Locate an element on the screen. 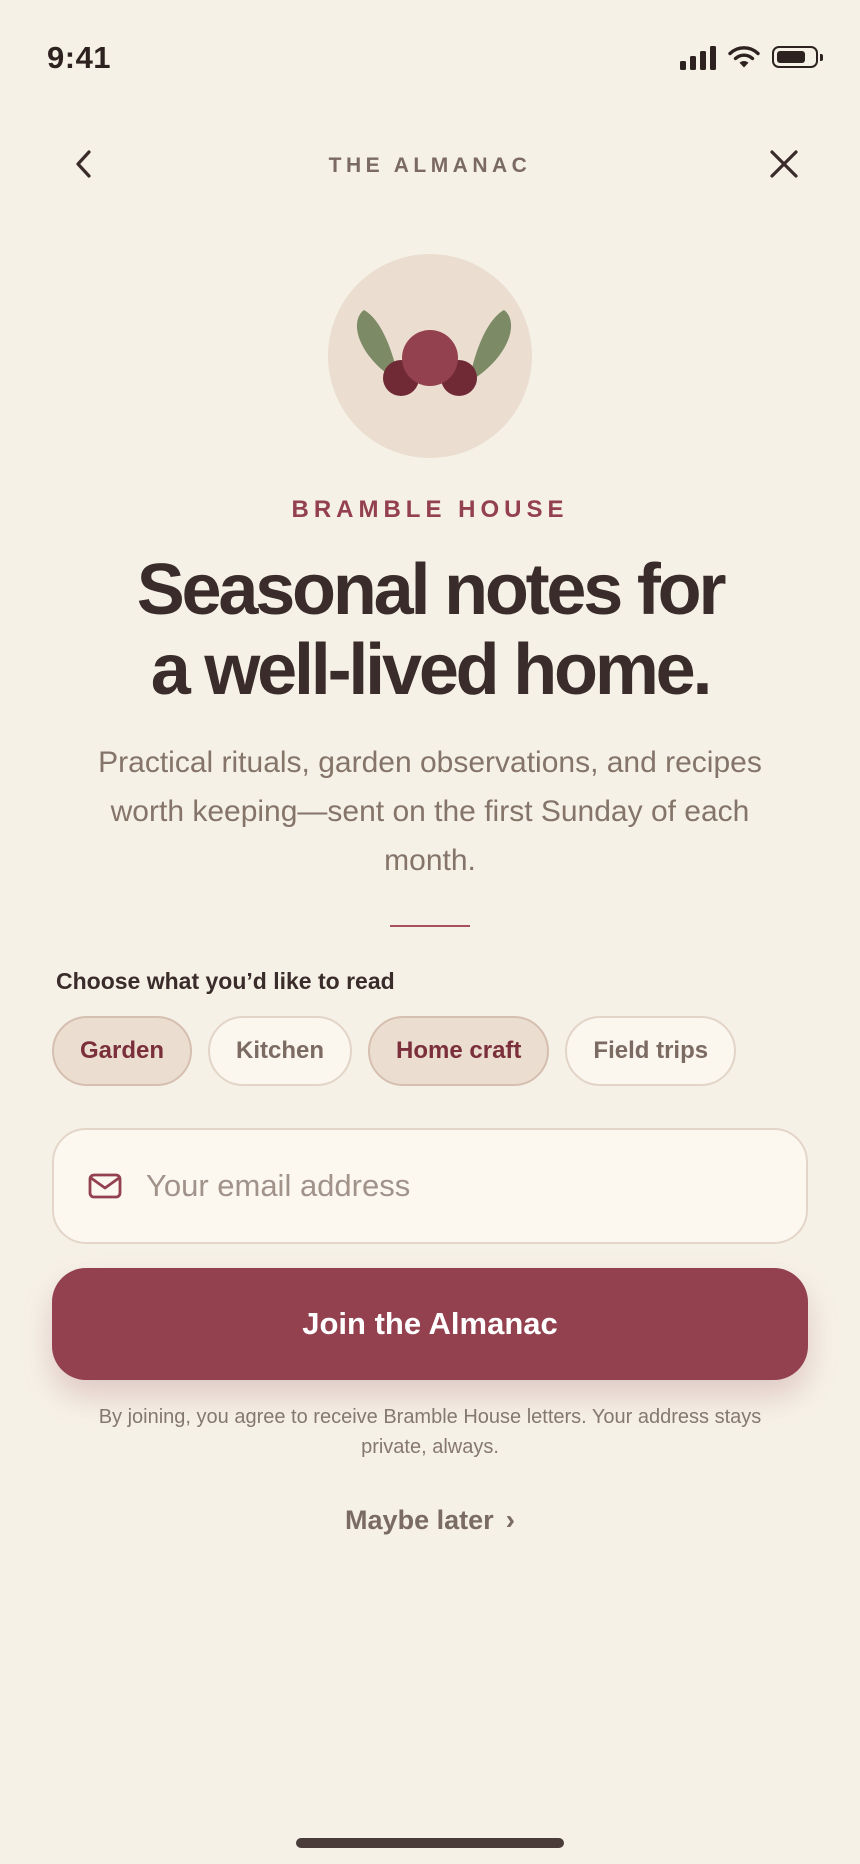 This screenshot has width=860, height=1864. email-input is located at coordinates (460, 1186).